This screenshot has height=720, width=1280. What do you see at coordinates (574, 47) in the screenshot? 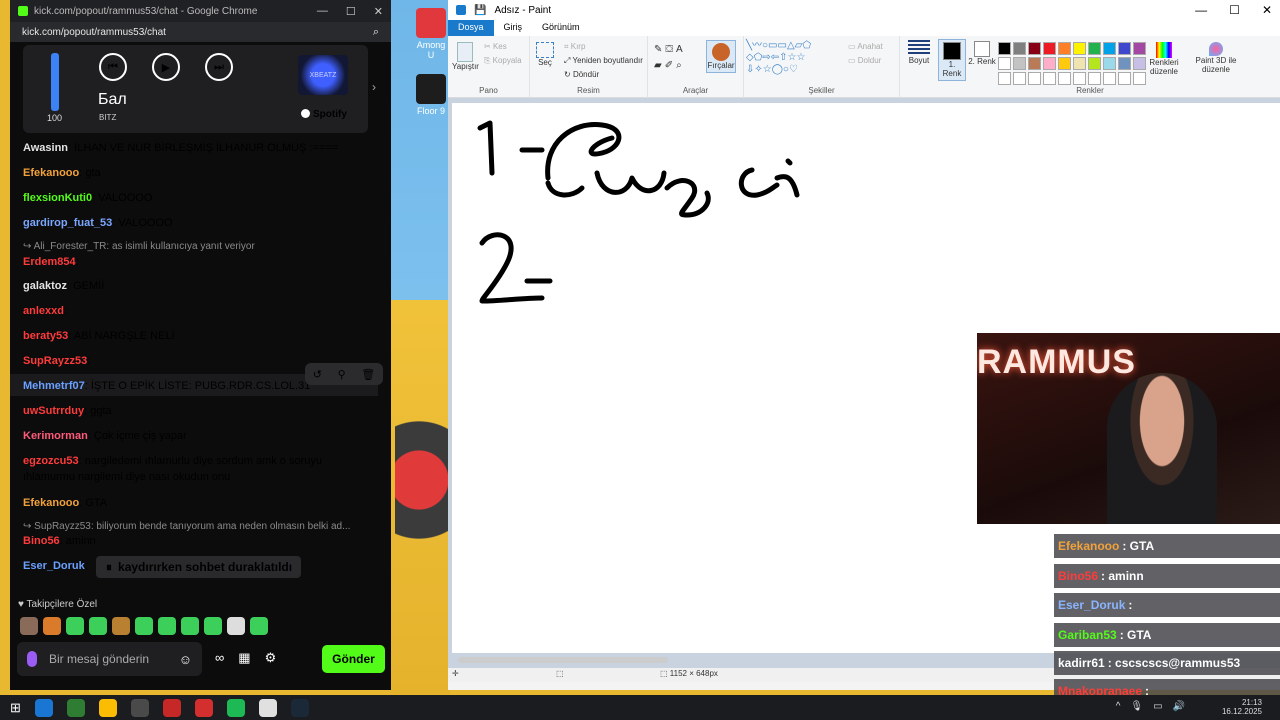
I see `crop-button: ⌗ Kırp` at bounding box center [574, 47].